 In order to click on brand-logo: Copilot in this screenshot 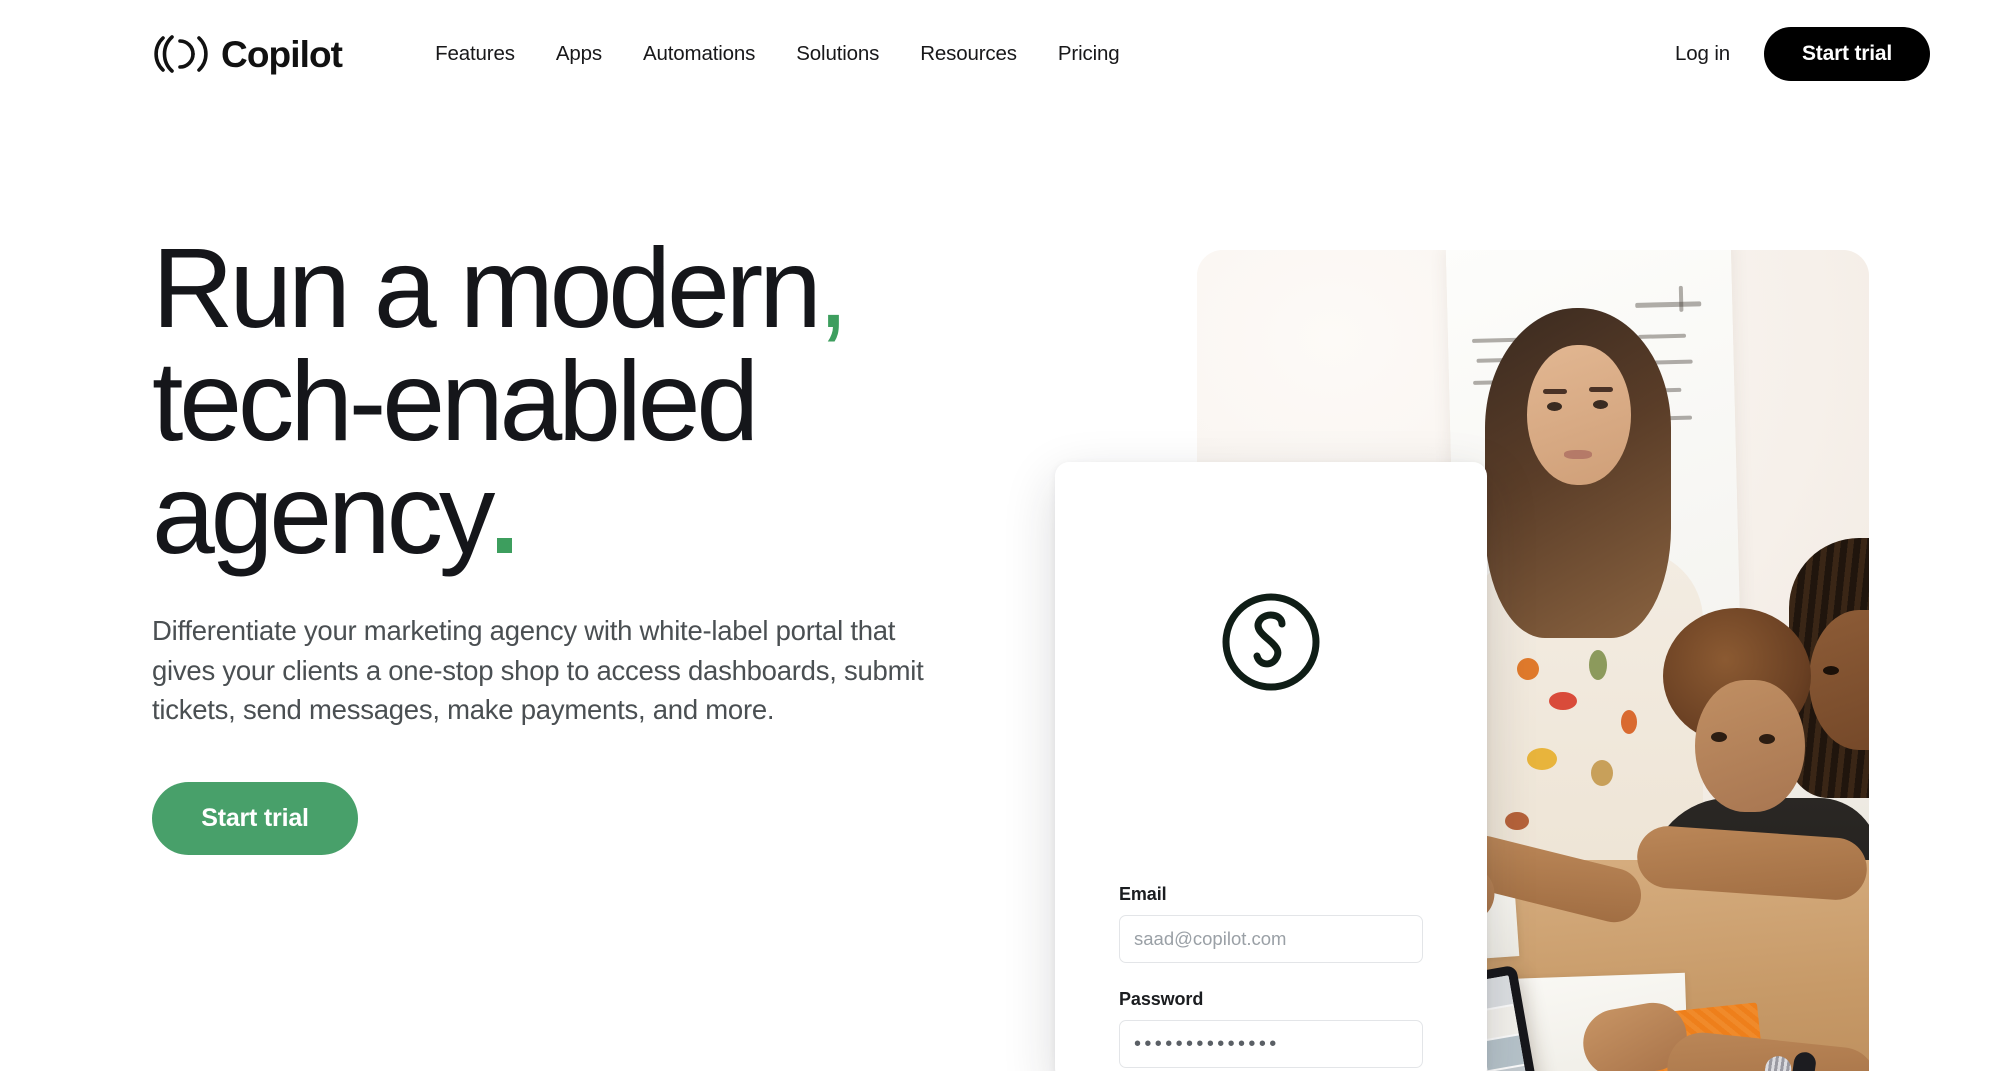, I will do `click(247, 54)`.